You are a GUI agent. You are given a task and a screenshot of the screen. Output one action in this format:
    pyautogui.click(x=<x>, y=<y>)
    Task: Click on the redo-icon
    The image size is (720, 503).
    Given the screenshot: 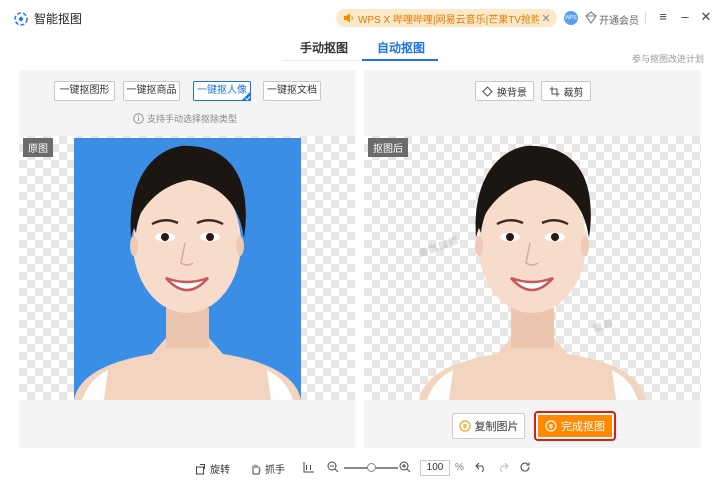 What is the action you would take?
    pyautogui.click(x=504, y=467)
    